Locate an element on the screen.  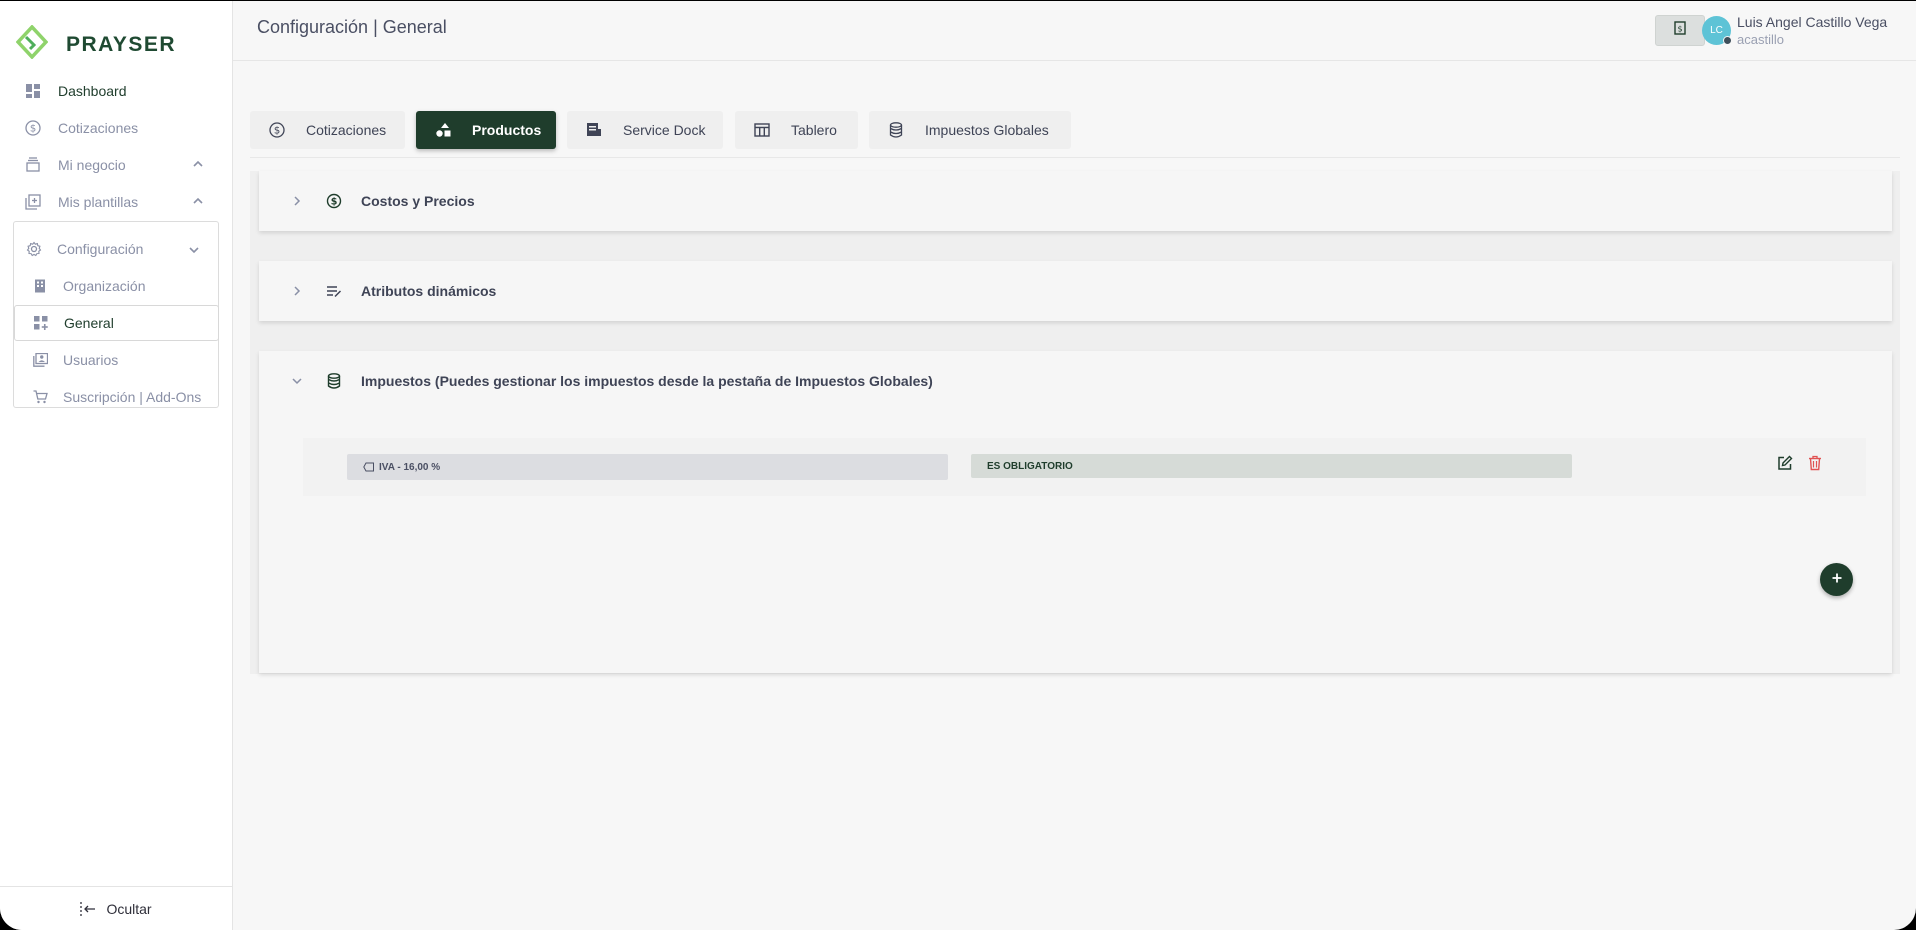
sidebar-item-mi-negocio: Mi negocio is located at coordinates (114, 165).